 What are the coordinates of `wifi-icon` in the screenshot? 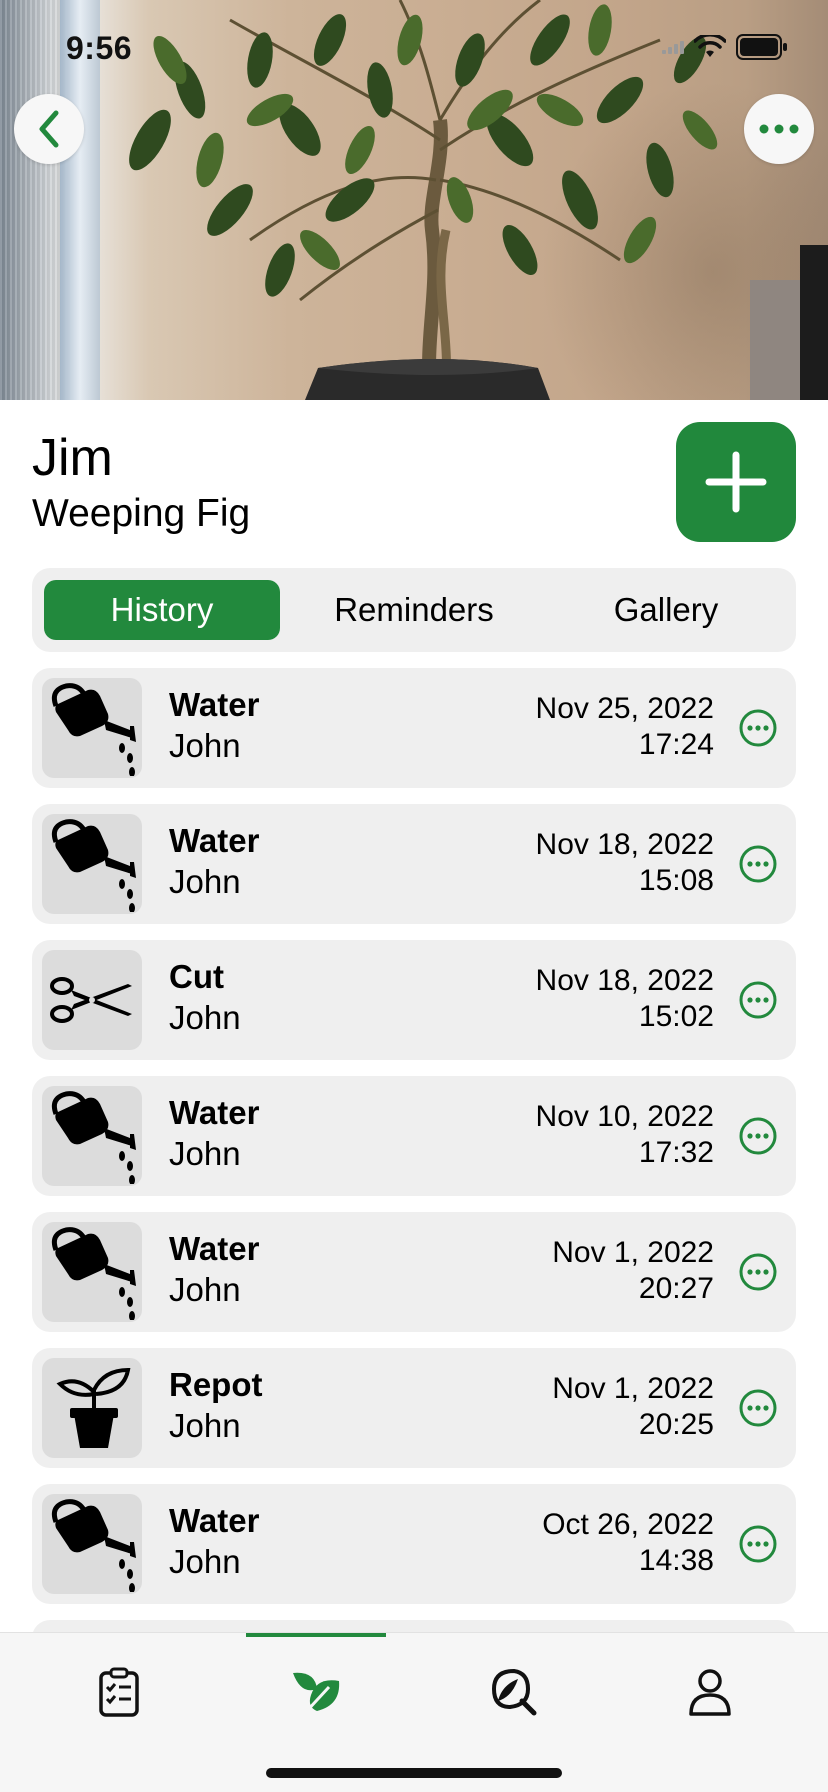 It's located at (710, 46).